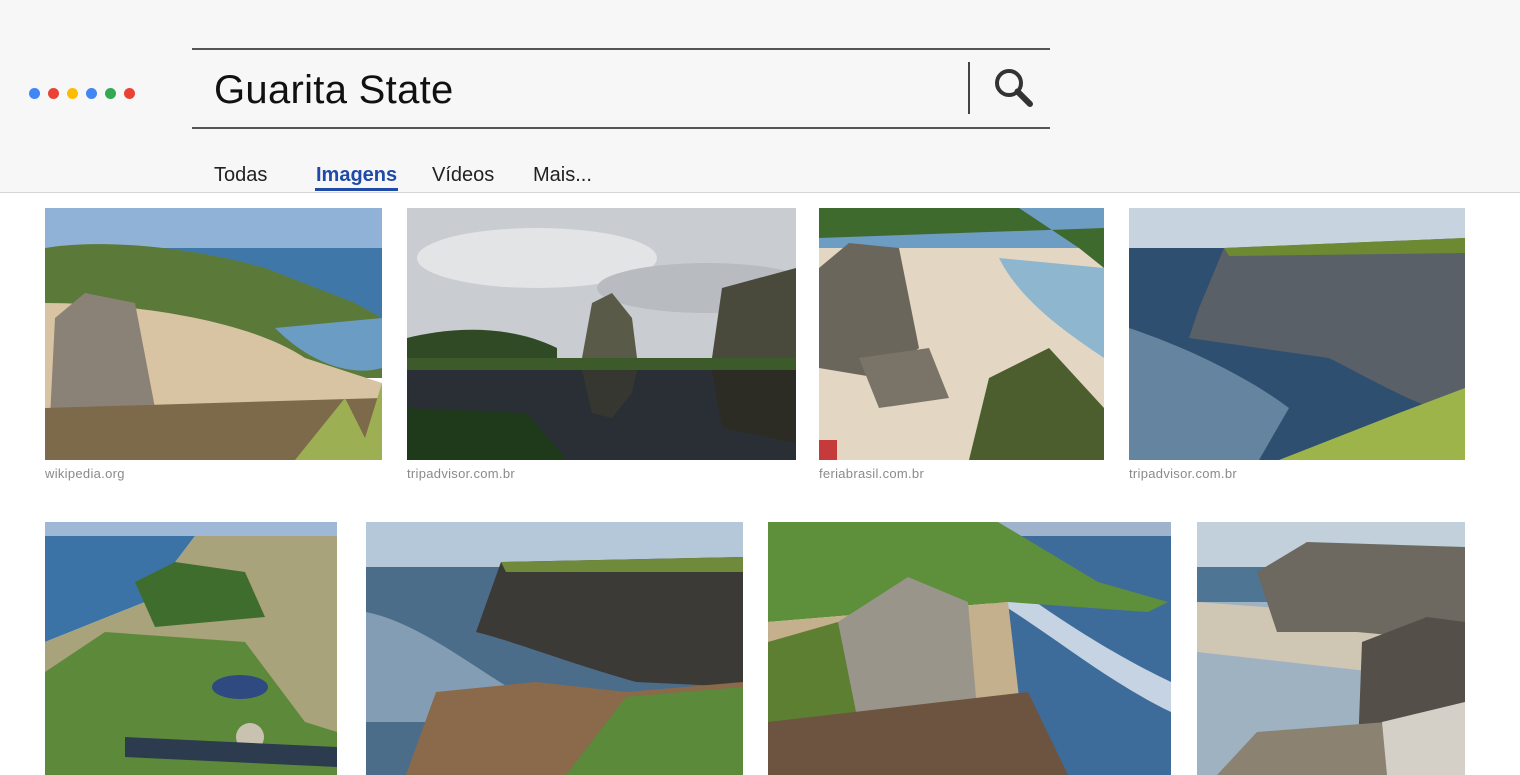  What do you see at coordinates (85, 473) in the screenshot?
I see `result-source: wikipedia.org` at bounding box center [85, 473].